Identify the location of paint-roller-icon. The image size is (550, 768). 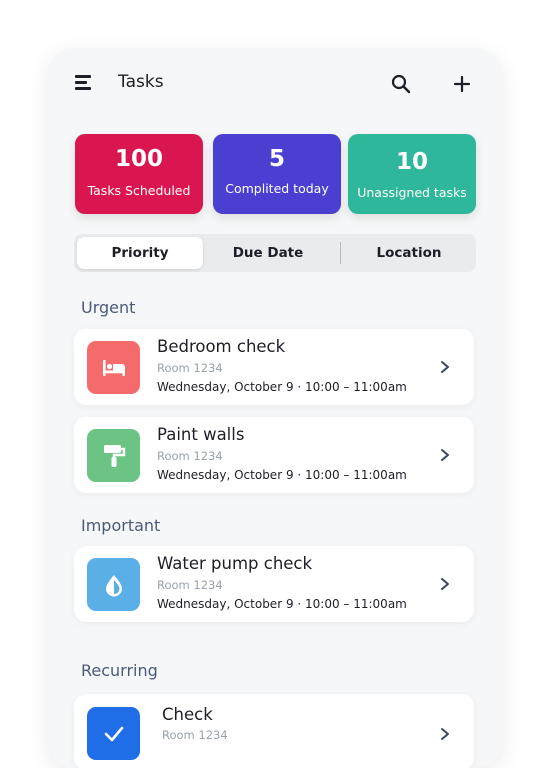
(115, 456).